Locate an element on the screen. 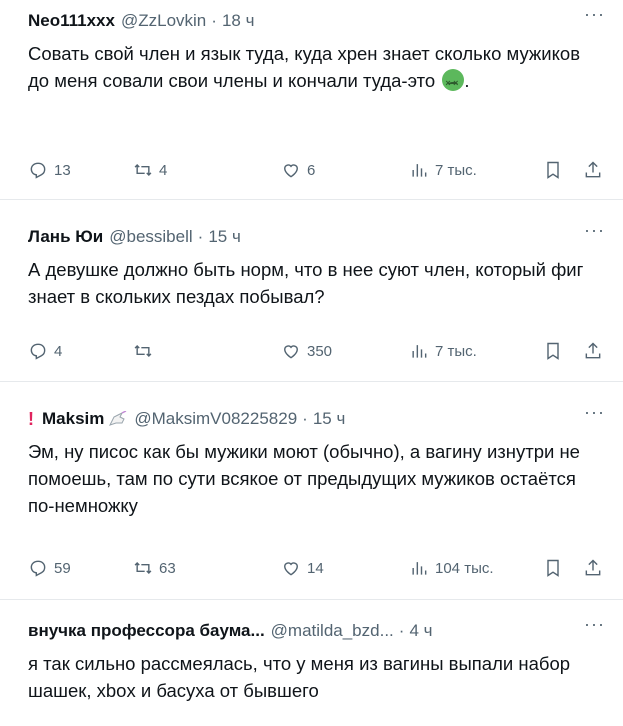 The width and height of the screenshot is (623, 726). like-count: 6 is located at coordinates (311, 170).